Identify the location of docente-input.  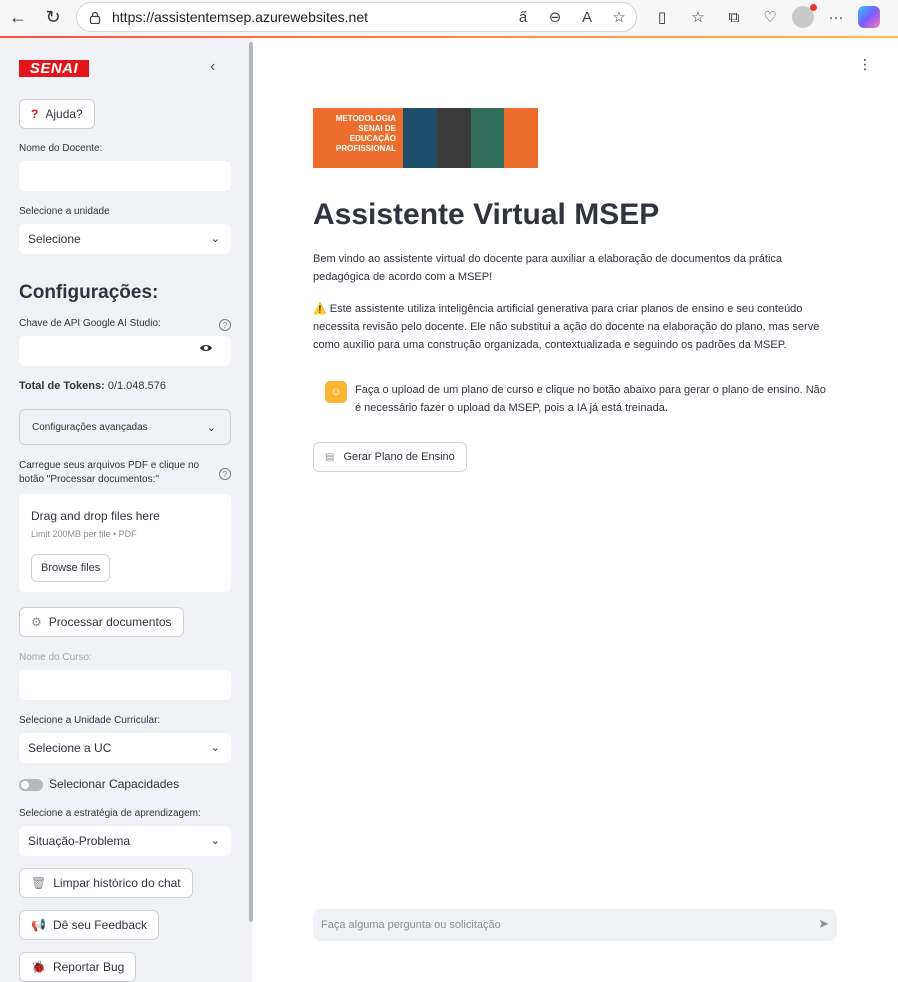
(125, 176).